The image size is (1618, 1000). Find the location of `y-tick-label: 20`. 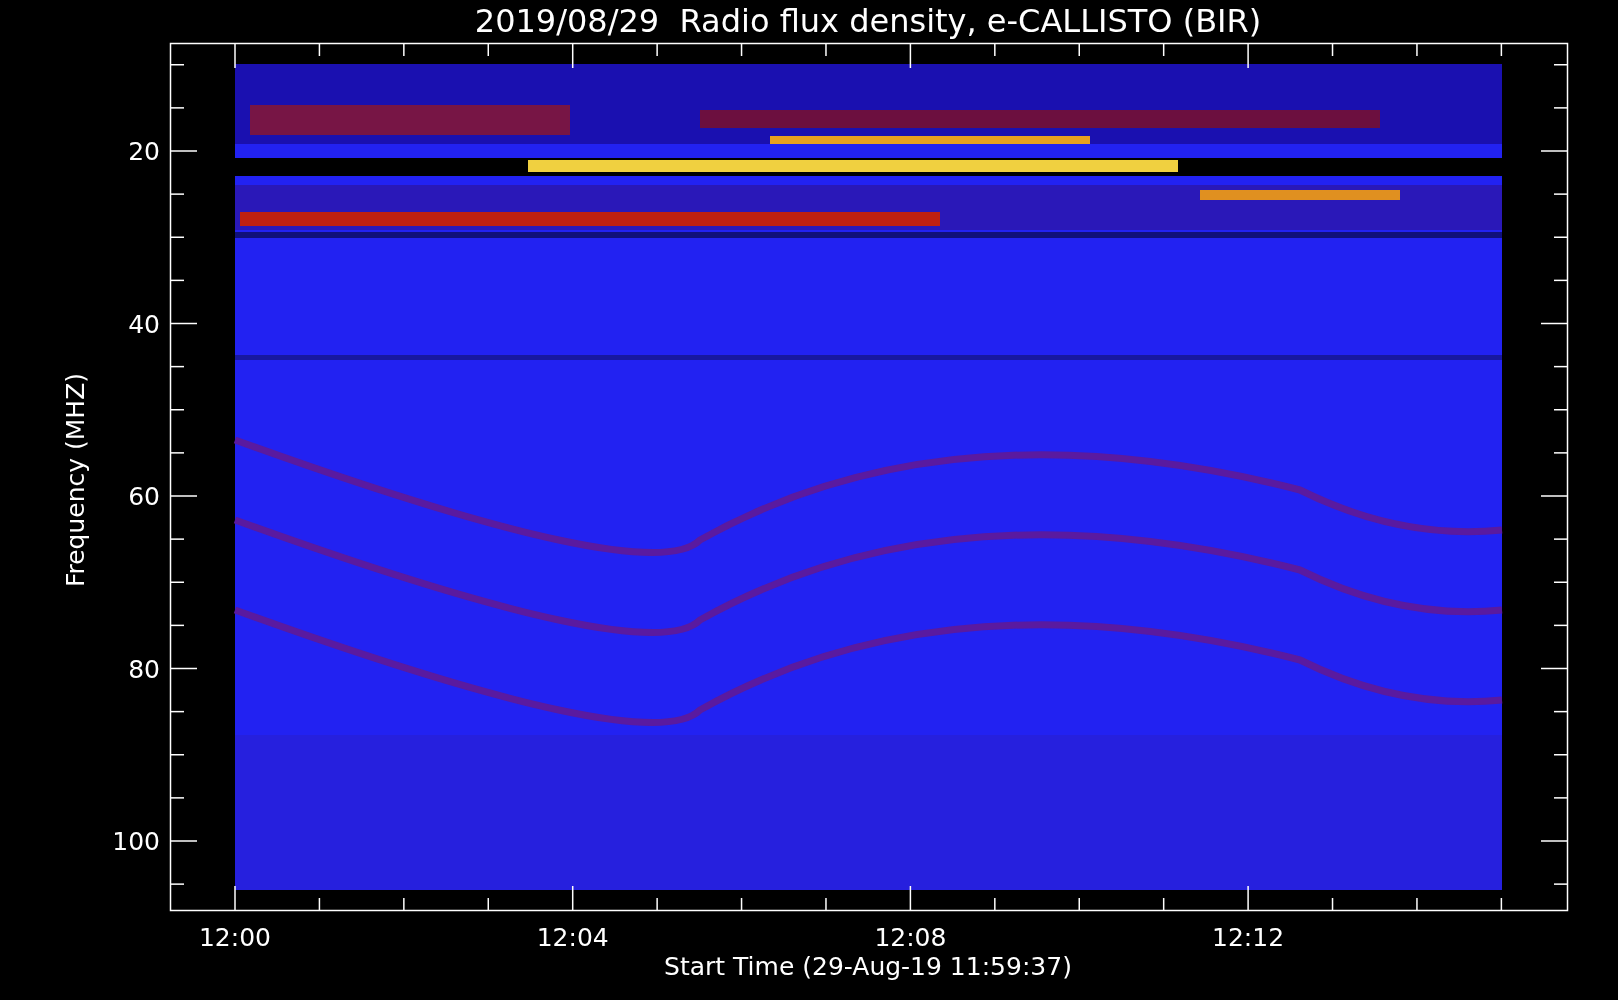

y-tick-label: 20 is located at coordinates (144, 151).